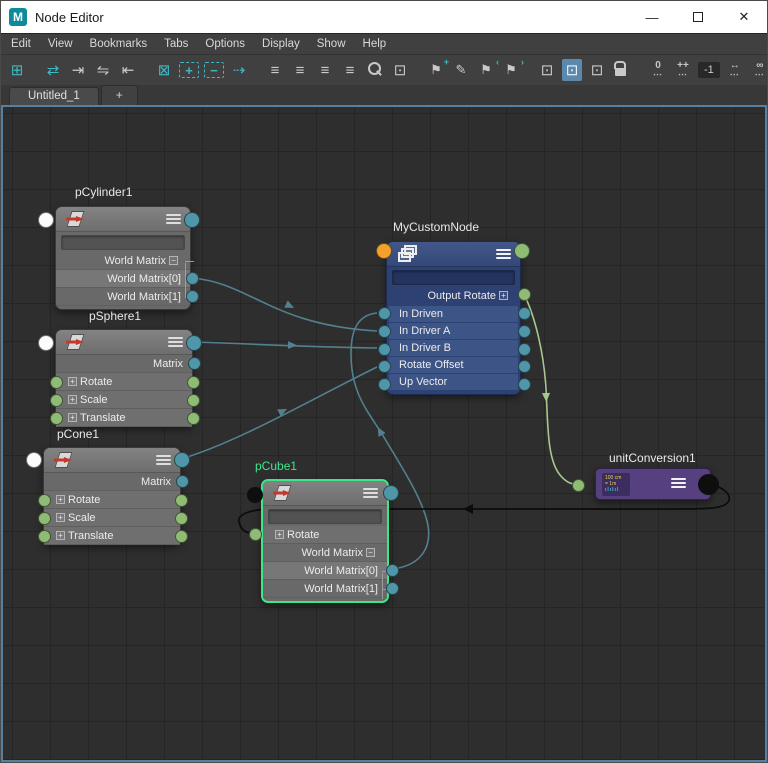  What do you see at coordinates (275, 70) in the screenshot?
I see `layout-simple-icon: ≡` at bounding box center [275, 70].